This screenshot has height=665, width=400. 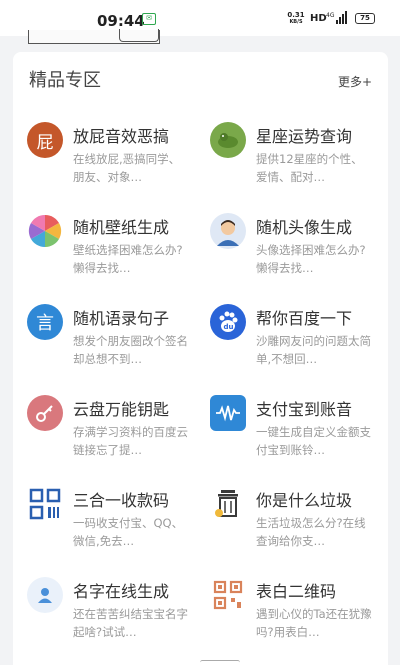 I want to click on wallpaper-icon, so click(x=45, y=231).